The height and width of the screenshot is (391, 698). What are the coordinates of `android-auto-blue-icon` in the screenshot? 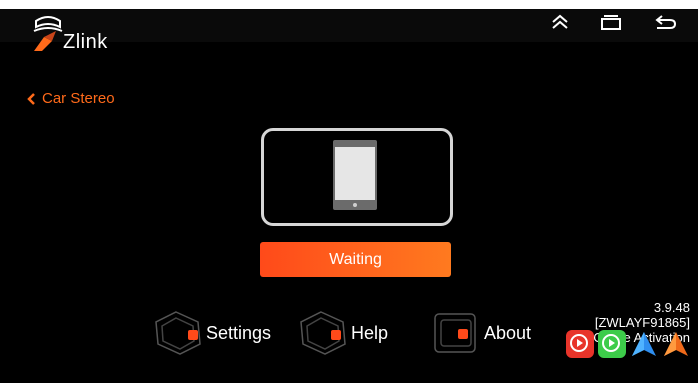 It's located at (644, 344).